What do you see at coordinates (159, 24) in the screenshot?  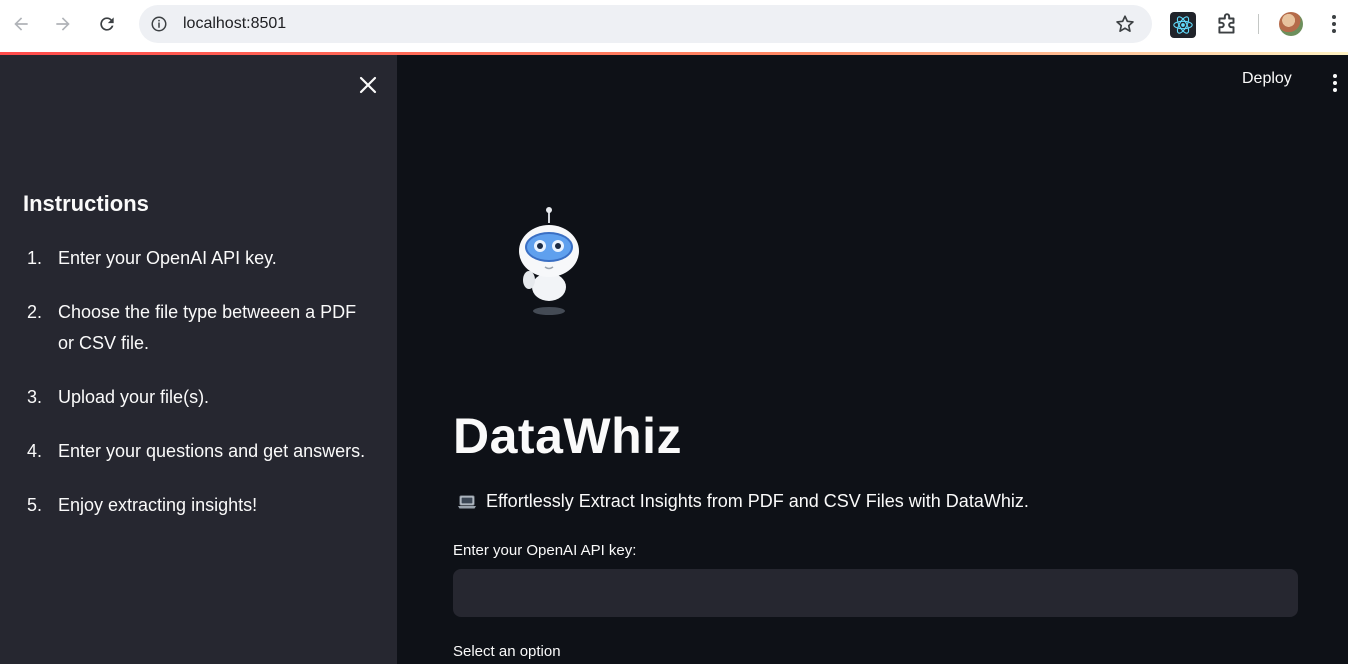 I see `site-info-icon` at bounding box center [159, 24].